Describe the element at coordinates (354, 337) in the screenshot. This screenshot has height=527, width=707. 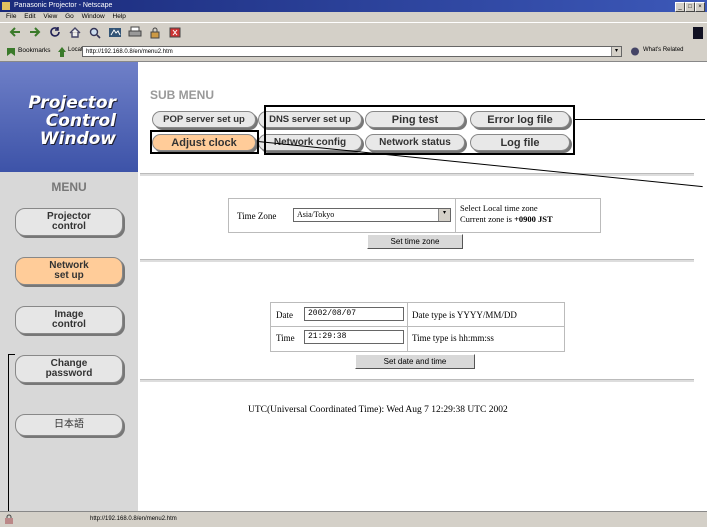
I see `time-input: 21:29:38` at that location.